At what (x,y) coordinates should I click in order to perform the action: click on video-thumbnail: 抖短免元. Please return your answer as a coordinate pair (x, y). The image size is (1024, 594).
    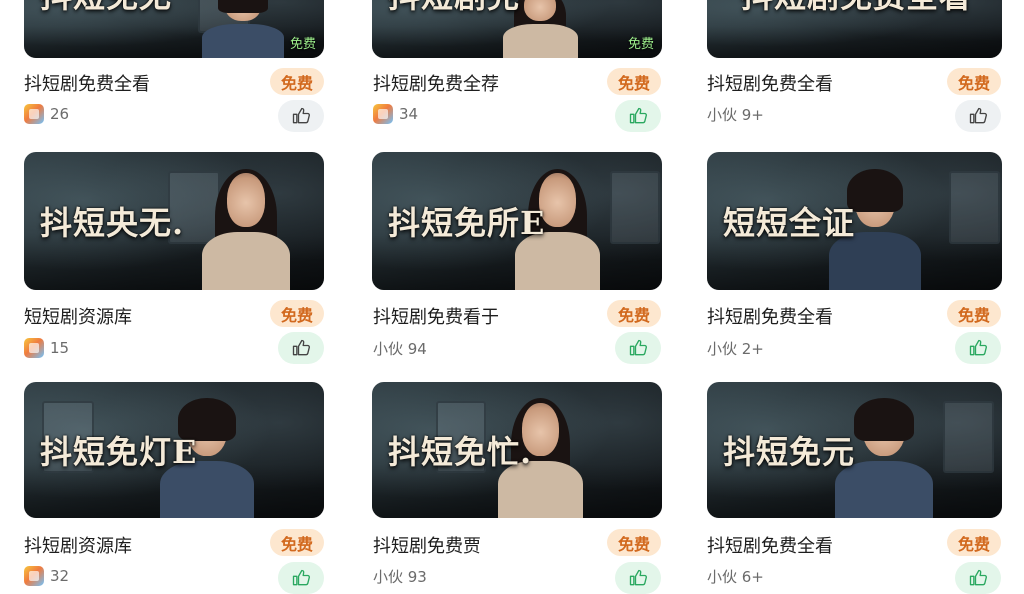
    Looking at the image, I should click on (854, 450).